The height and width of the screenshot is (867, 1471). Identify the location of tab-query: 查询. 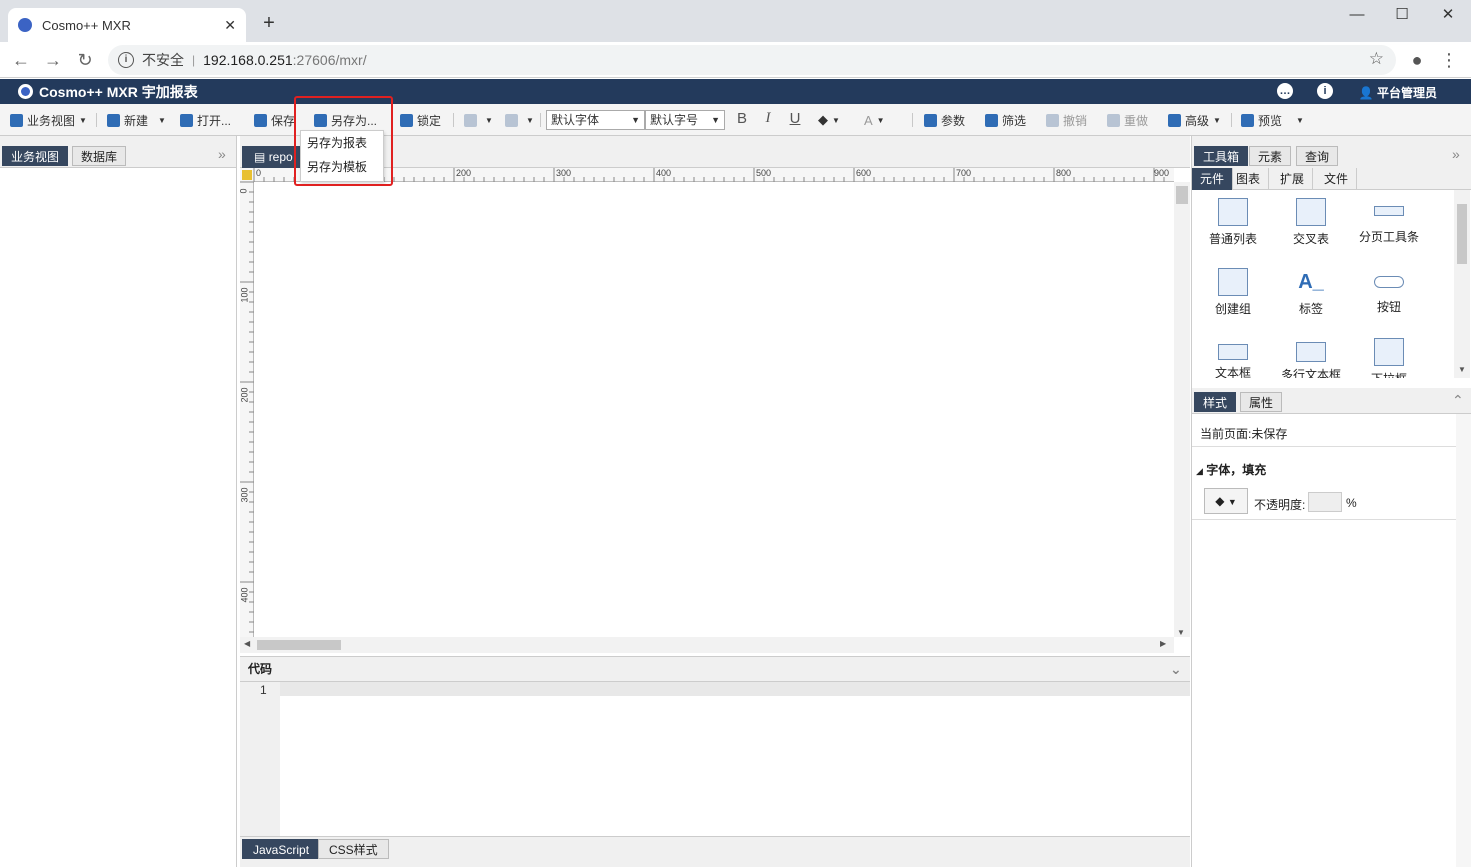
(1317, 156).